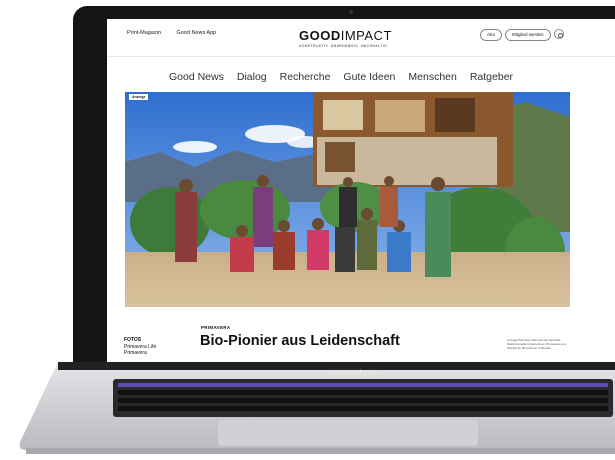 The image size is (615, 460). Describe the element at coordinates (369, 77) in the screenshot. I see `nav-gute-ideen: Gute Ideen` at that location.